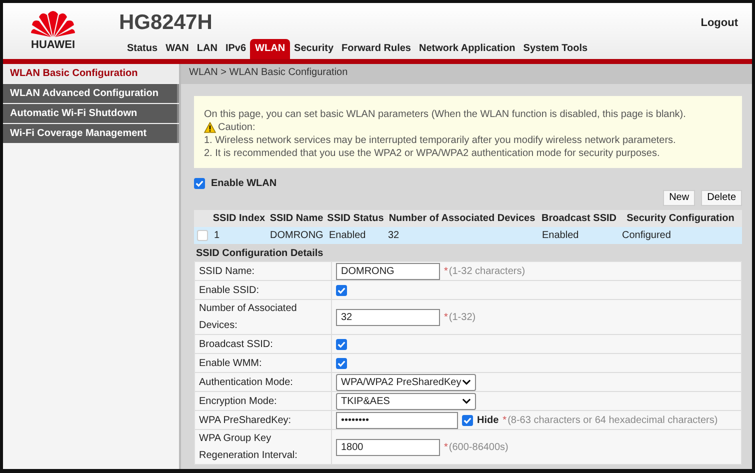 Image resolution: width=755 pixels, height=473 pixels. I want to click on enable-wlan-checkbox, so click(199, 183).